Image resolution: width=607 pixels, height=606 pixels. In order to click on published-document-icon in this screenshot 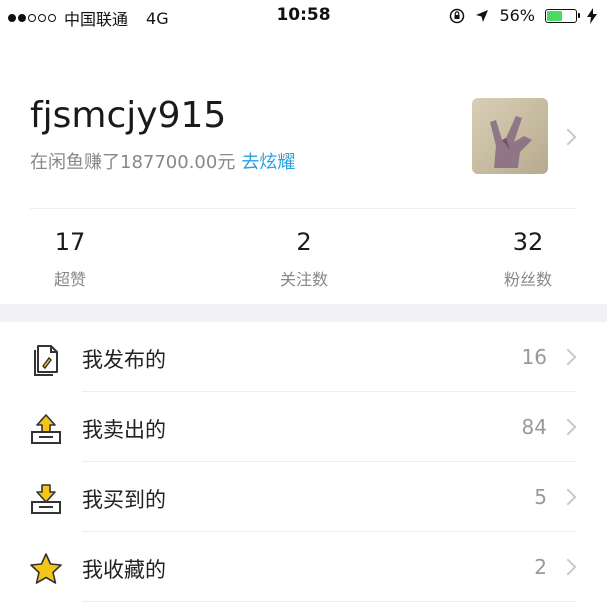, I will do `click(46, 360)`.